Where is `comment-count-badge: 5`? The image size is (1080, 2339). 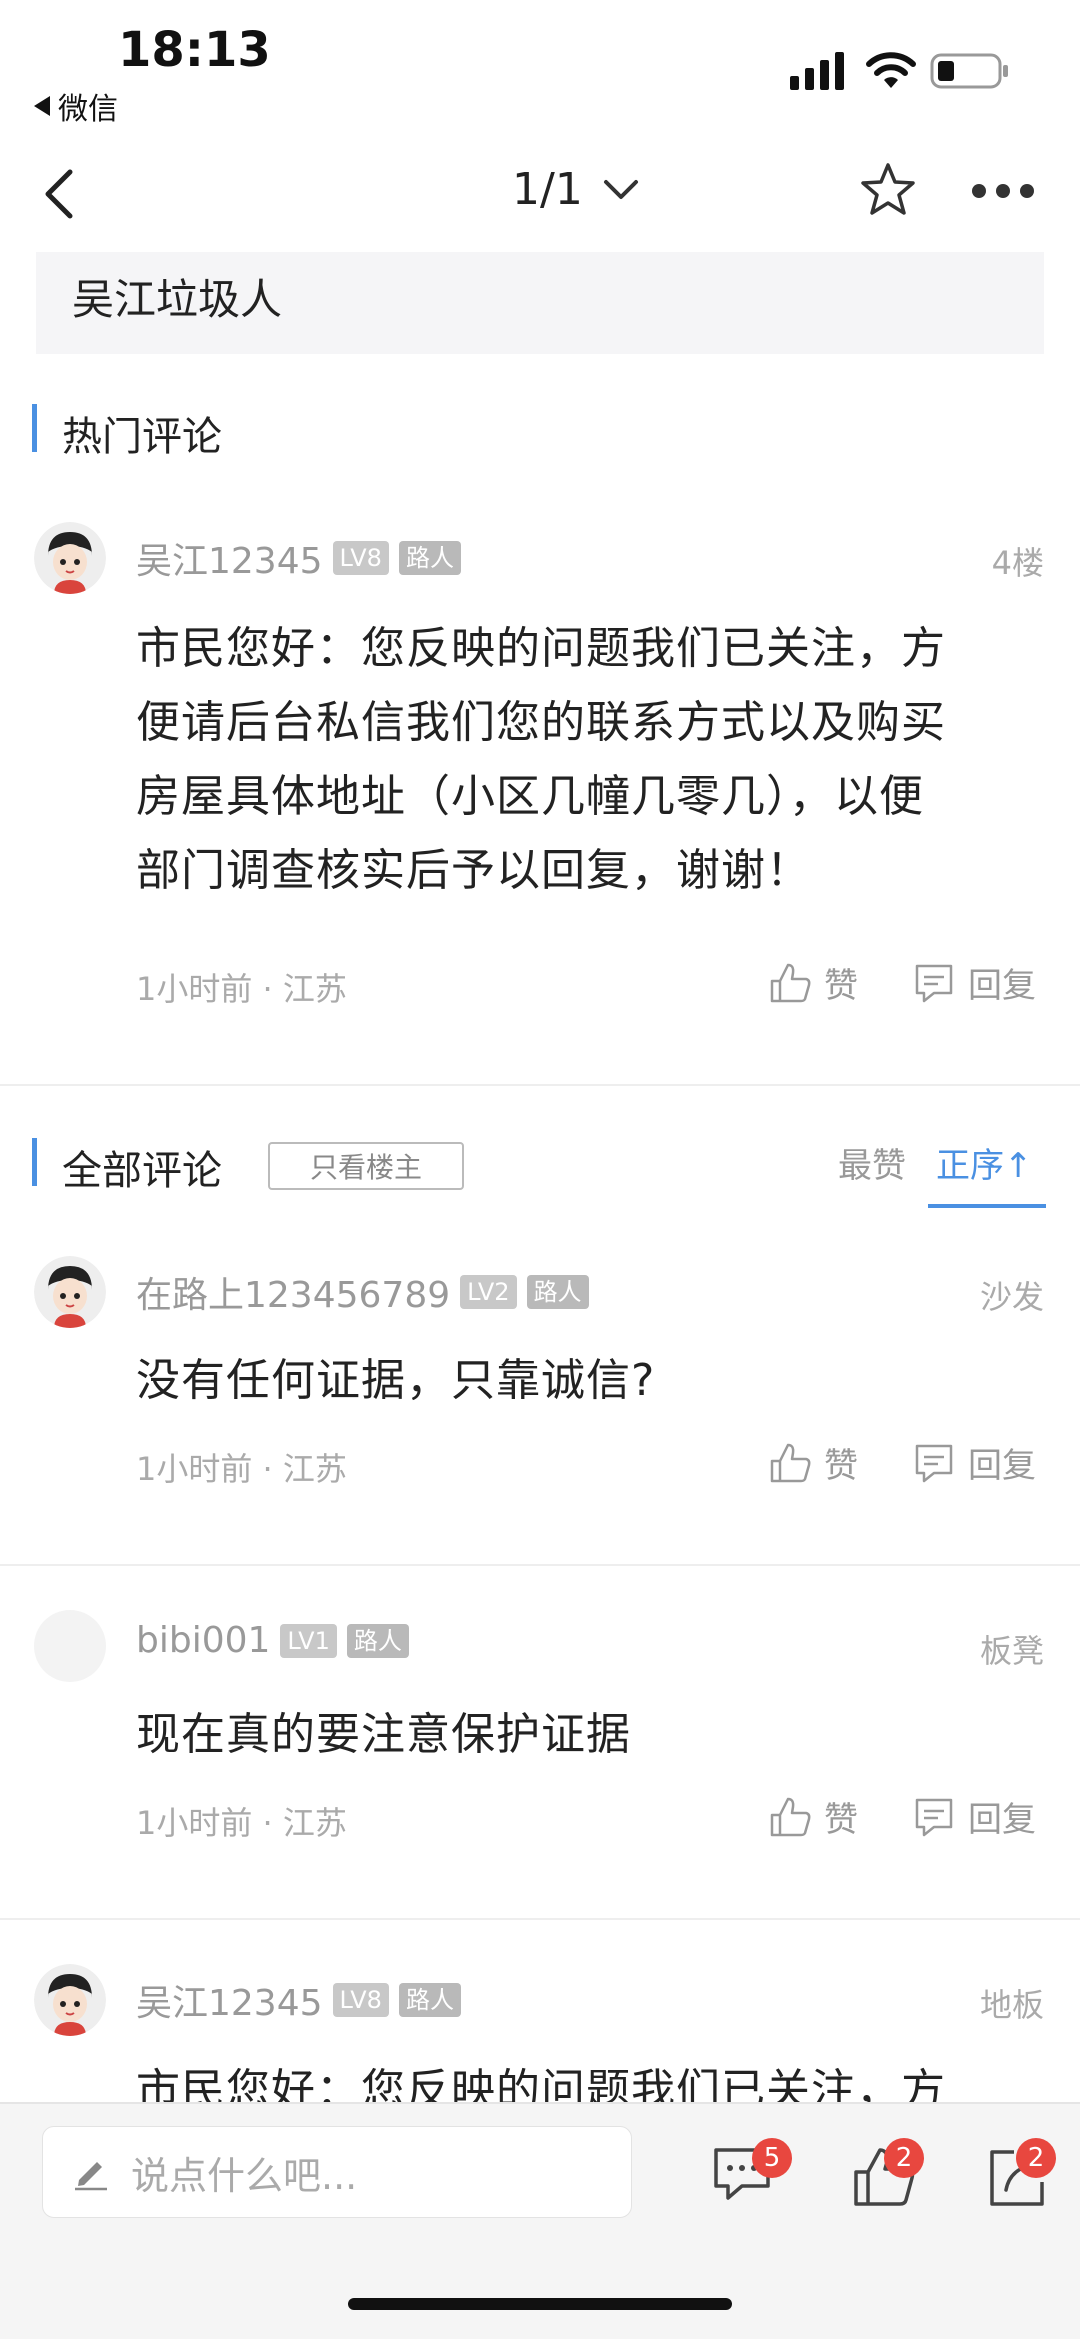
comment-count-badge: 5 is located at coordinates (772, 2158).